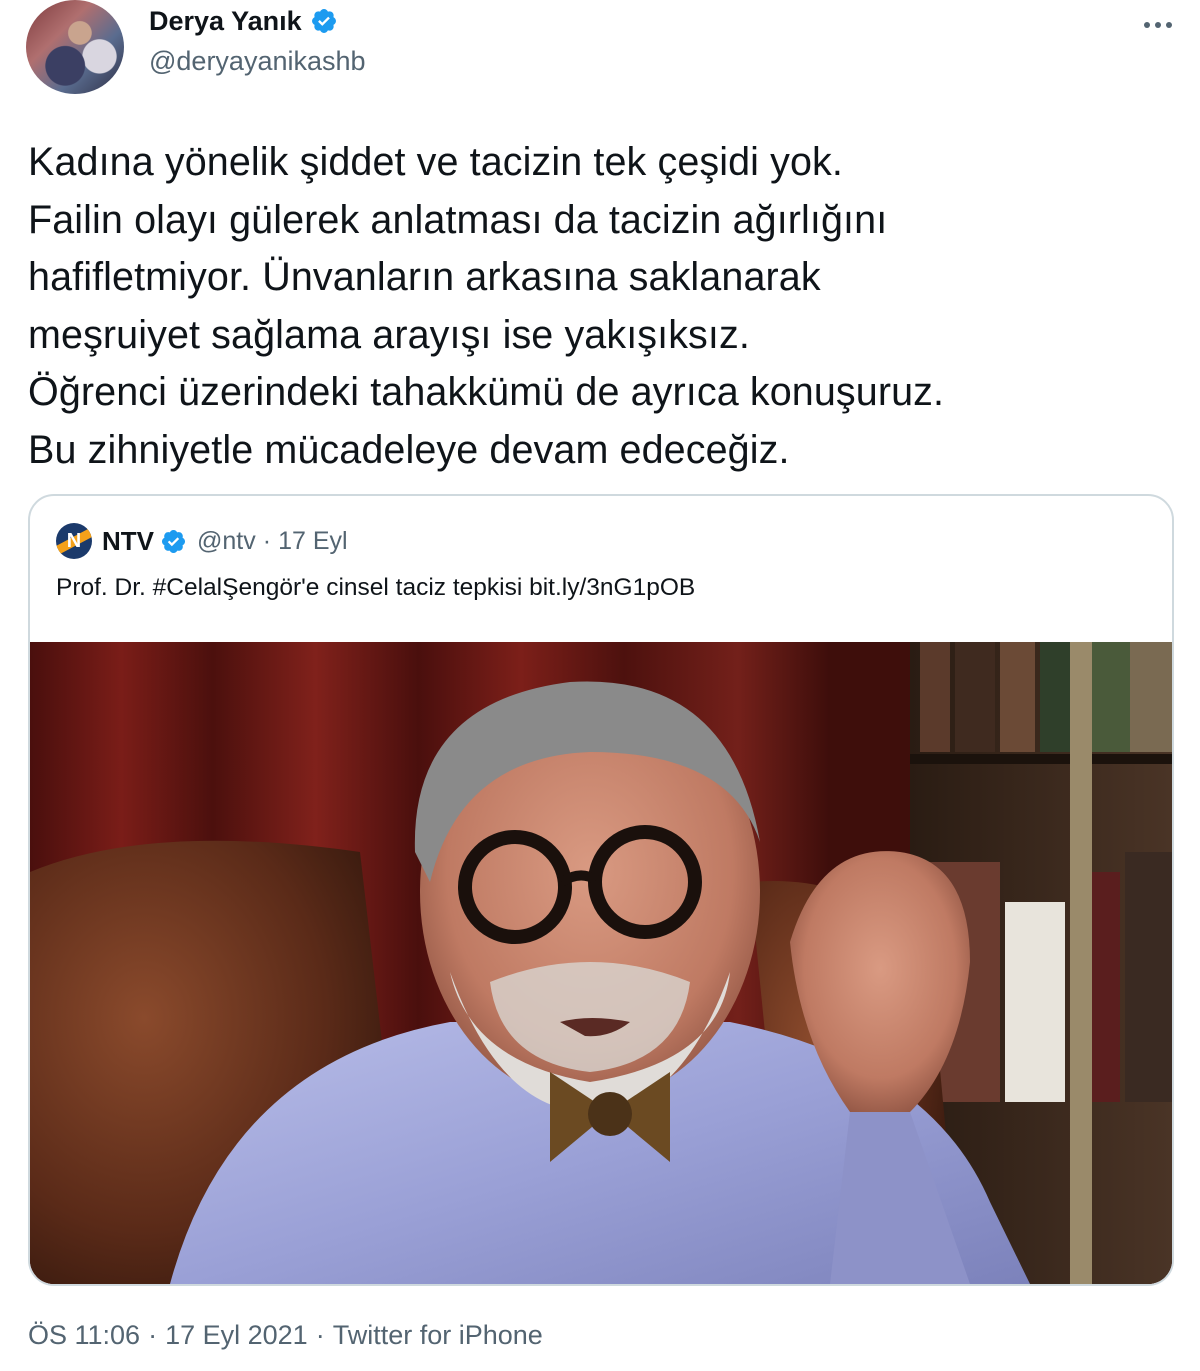 The width and height of the screenshot is (1200, 1371). I want to click on tweet-time: ÖS 11:06, so click(84, 1335).